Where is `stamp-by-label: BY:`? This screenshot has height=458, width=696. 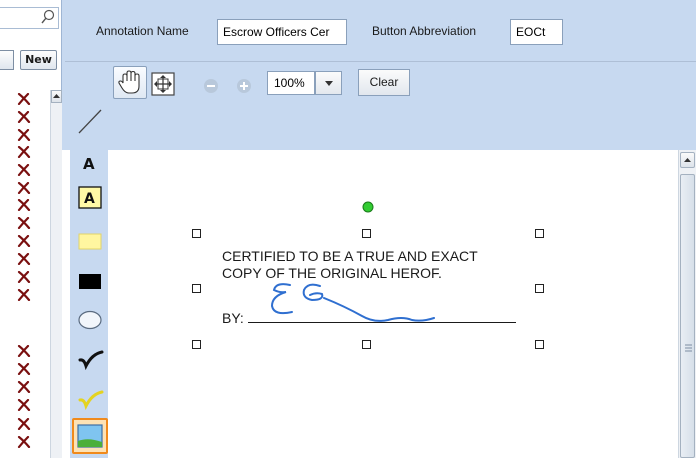
stamp-by-label: BY: is located at coordinates (233, 318).